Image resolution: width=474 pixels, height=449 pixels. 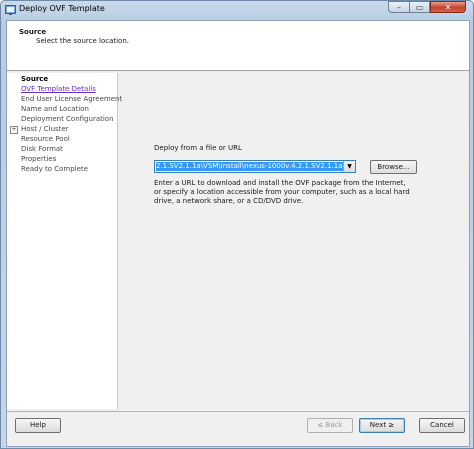 I want to click on step-title: Source, so click(x=33, y=32).